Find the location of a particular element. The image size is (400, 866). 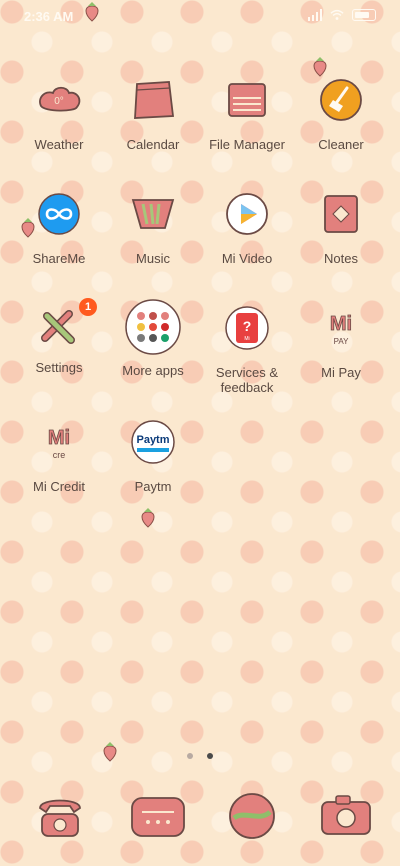

calendar-icon is located at coordinates (154, 100).